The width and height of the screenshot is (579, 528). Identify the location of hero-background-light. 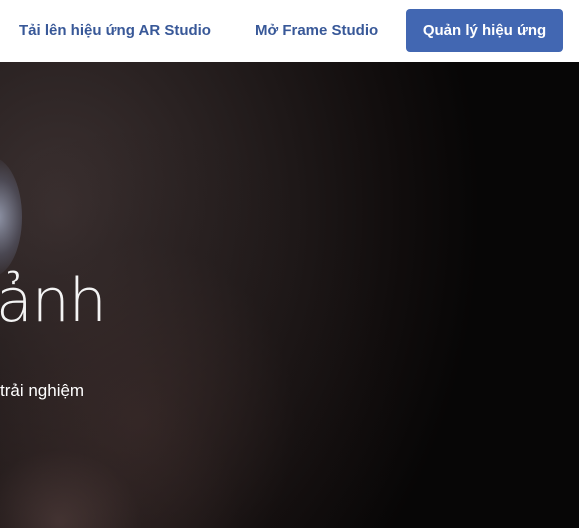
(11, 217).